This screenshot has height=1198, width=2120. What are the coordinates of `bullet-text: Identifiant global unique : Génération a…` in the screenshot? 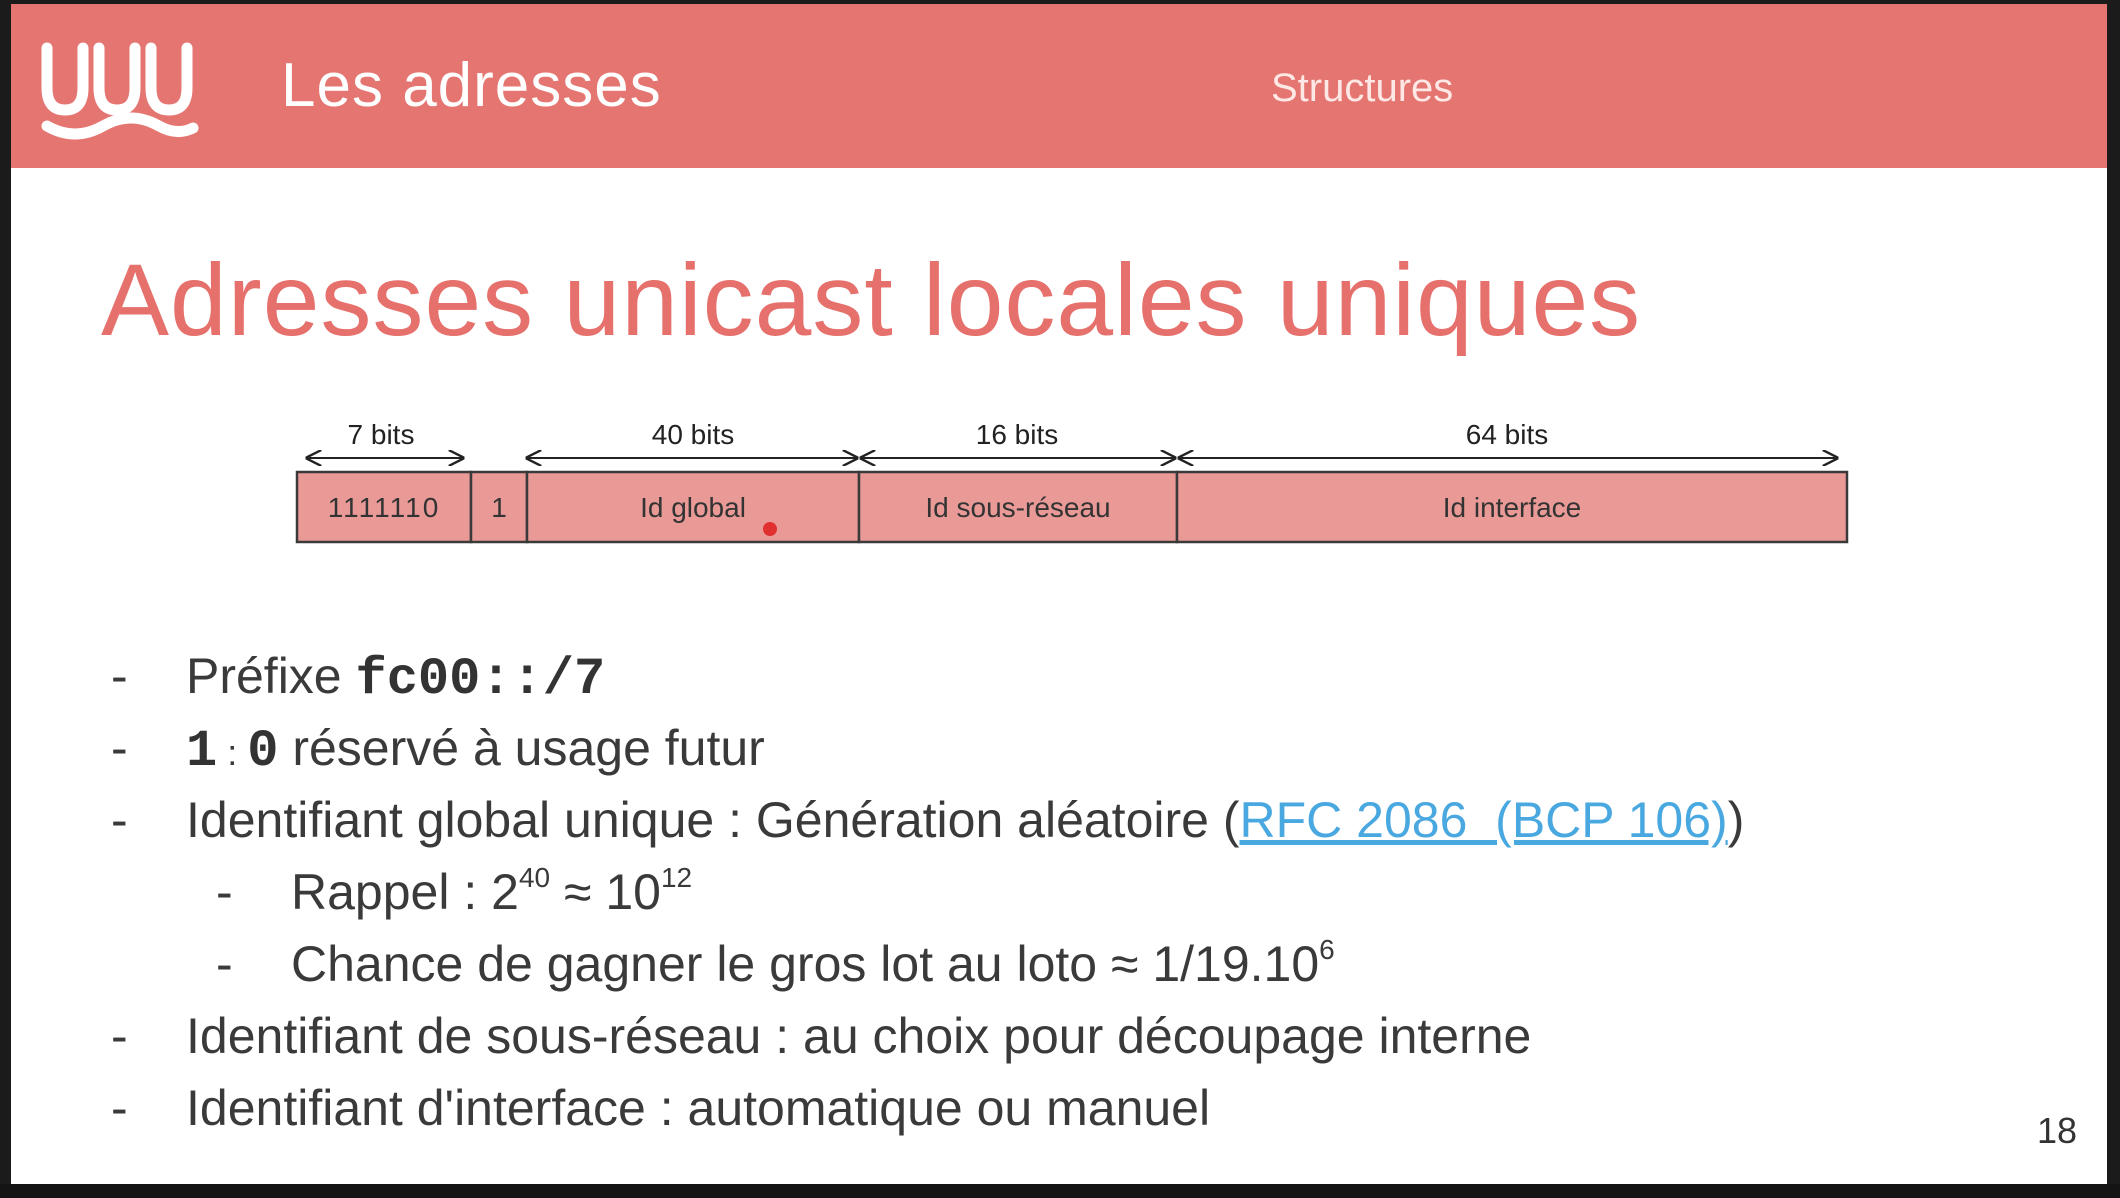 It's located at (713, 820).